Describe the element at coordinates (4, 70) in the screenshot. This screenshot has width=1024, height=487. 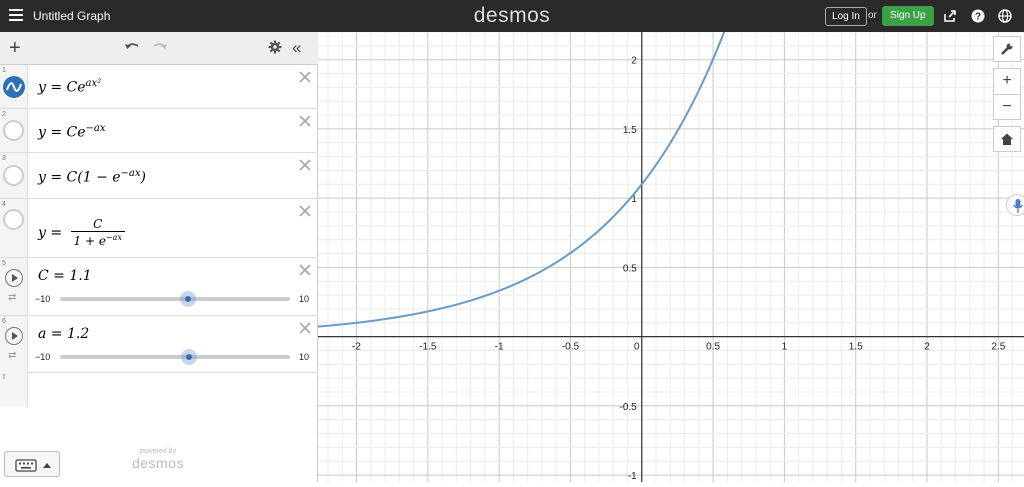
I see `expression-number: 1` at that location.